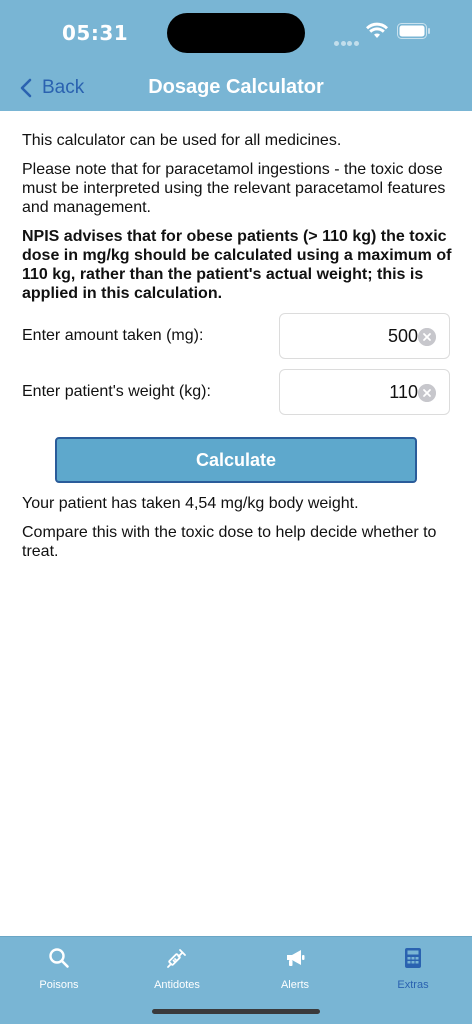  I want to click on page-title: Dosage Calculator, so click(236, 87).